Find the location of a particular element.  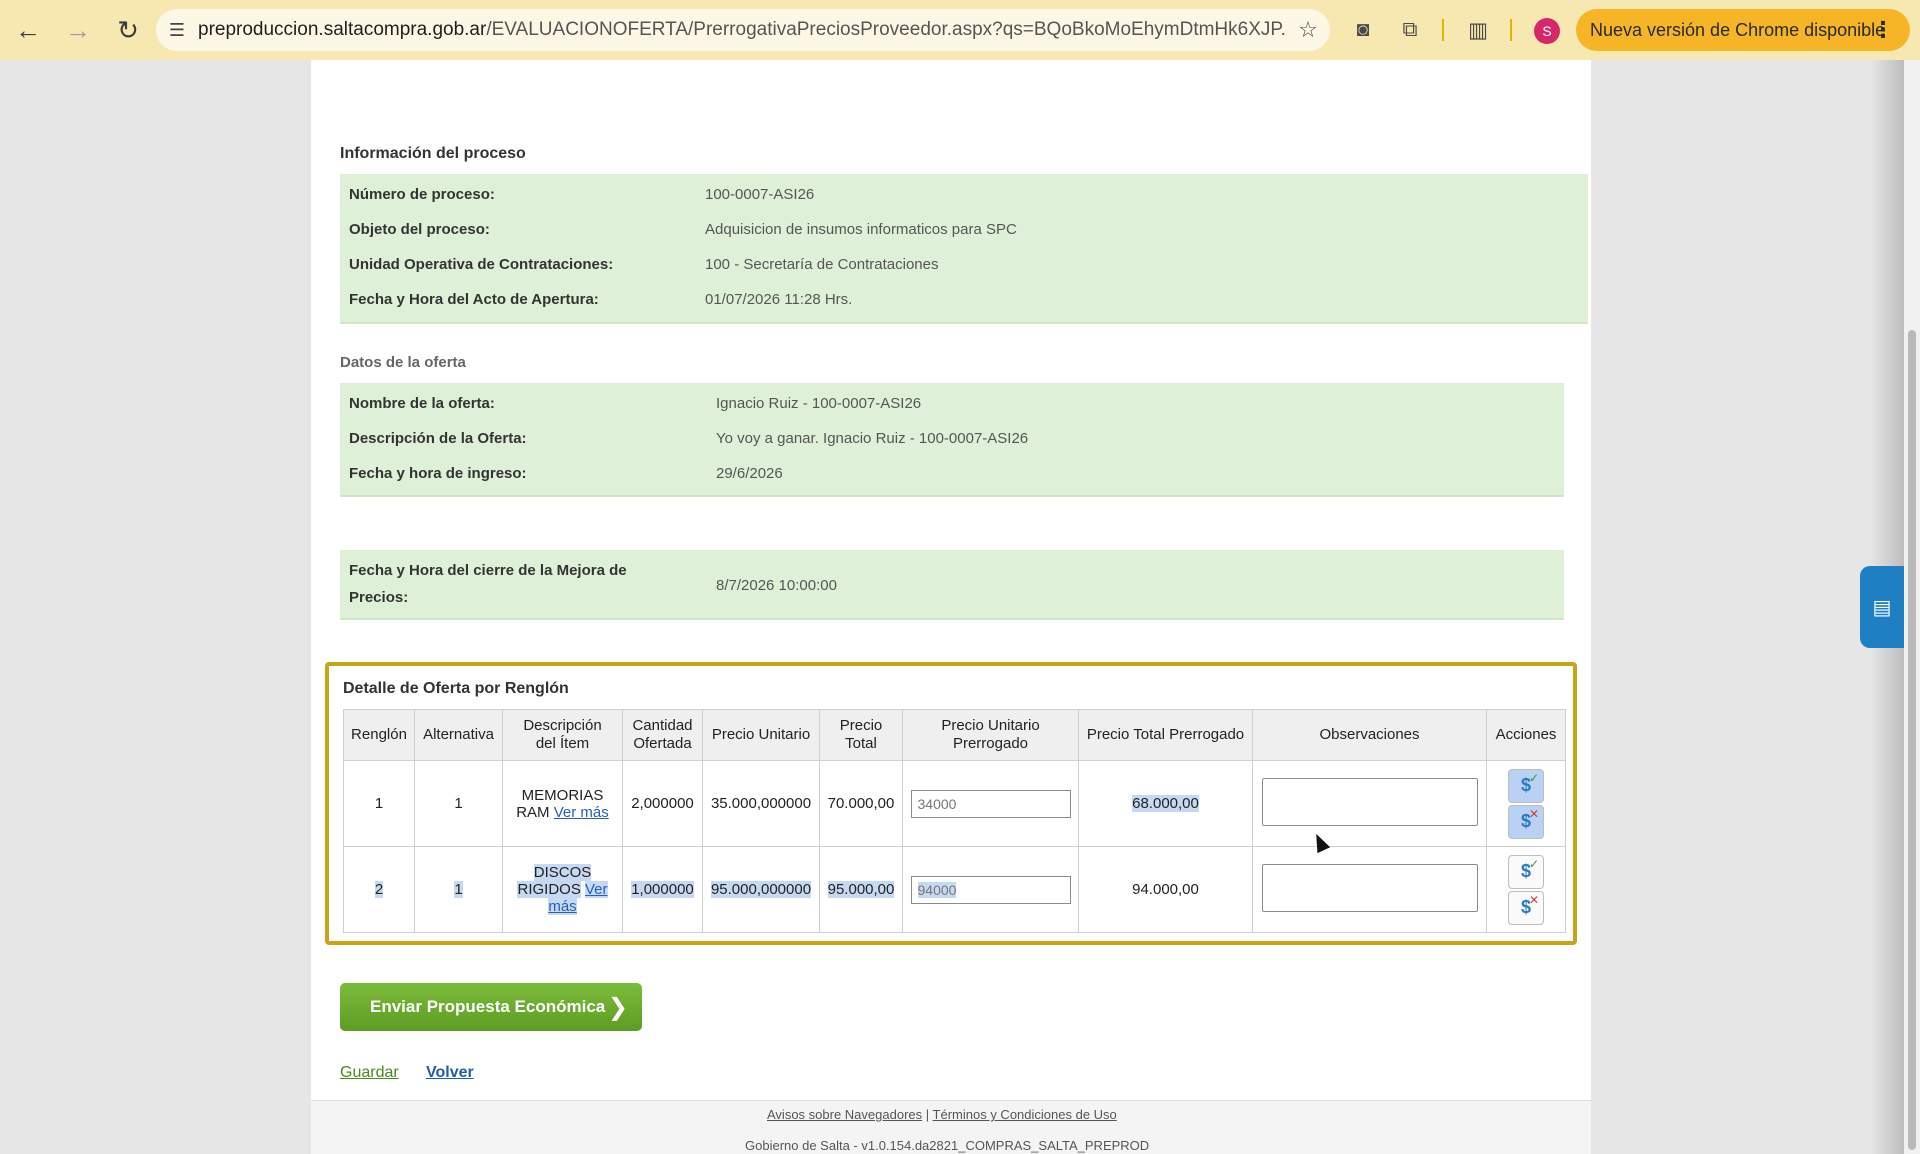

precio-total-value: 95.000,00 is located at coordinates (861, 889).